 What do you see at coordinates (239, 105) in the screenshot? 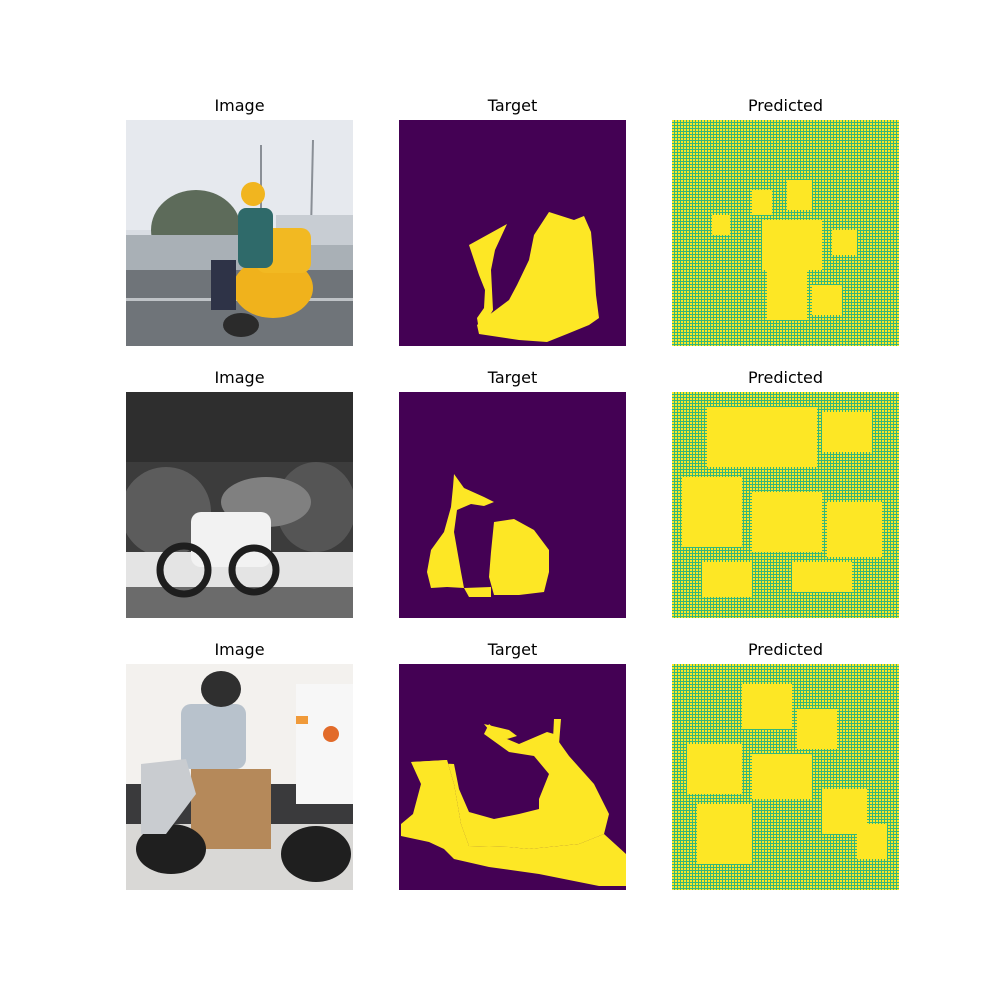
I see `row1-image-title: Image` at bounding box center [239, 105].